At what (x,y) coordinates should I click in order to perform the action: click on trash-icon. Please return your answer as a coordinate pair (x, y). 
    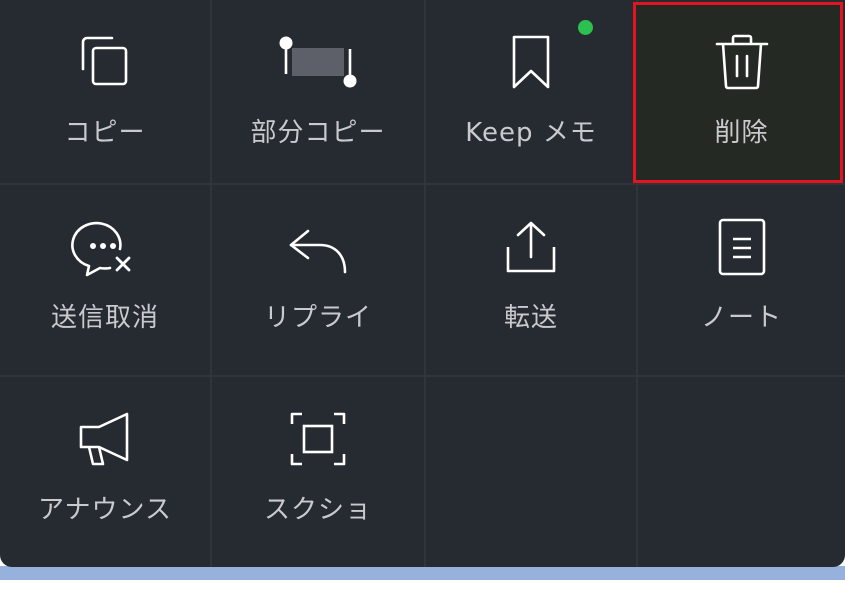
    Looking at the image, I should click on (741, 62).